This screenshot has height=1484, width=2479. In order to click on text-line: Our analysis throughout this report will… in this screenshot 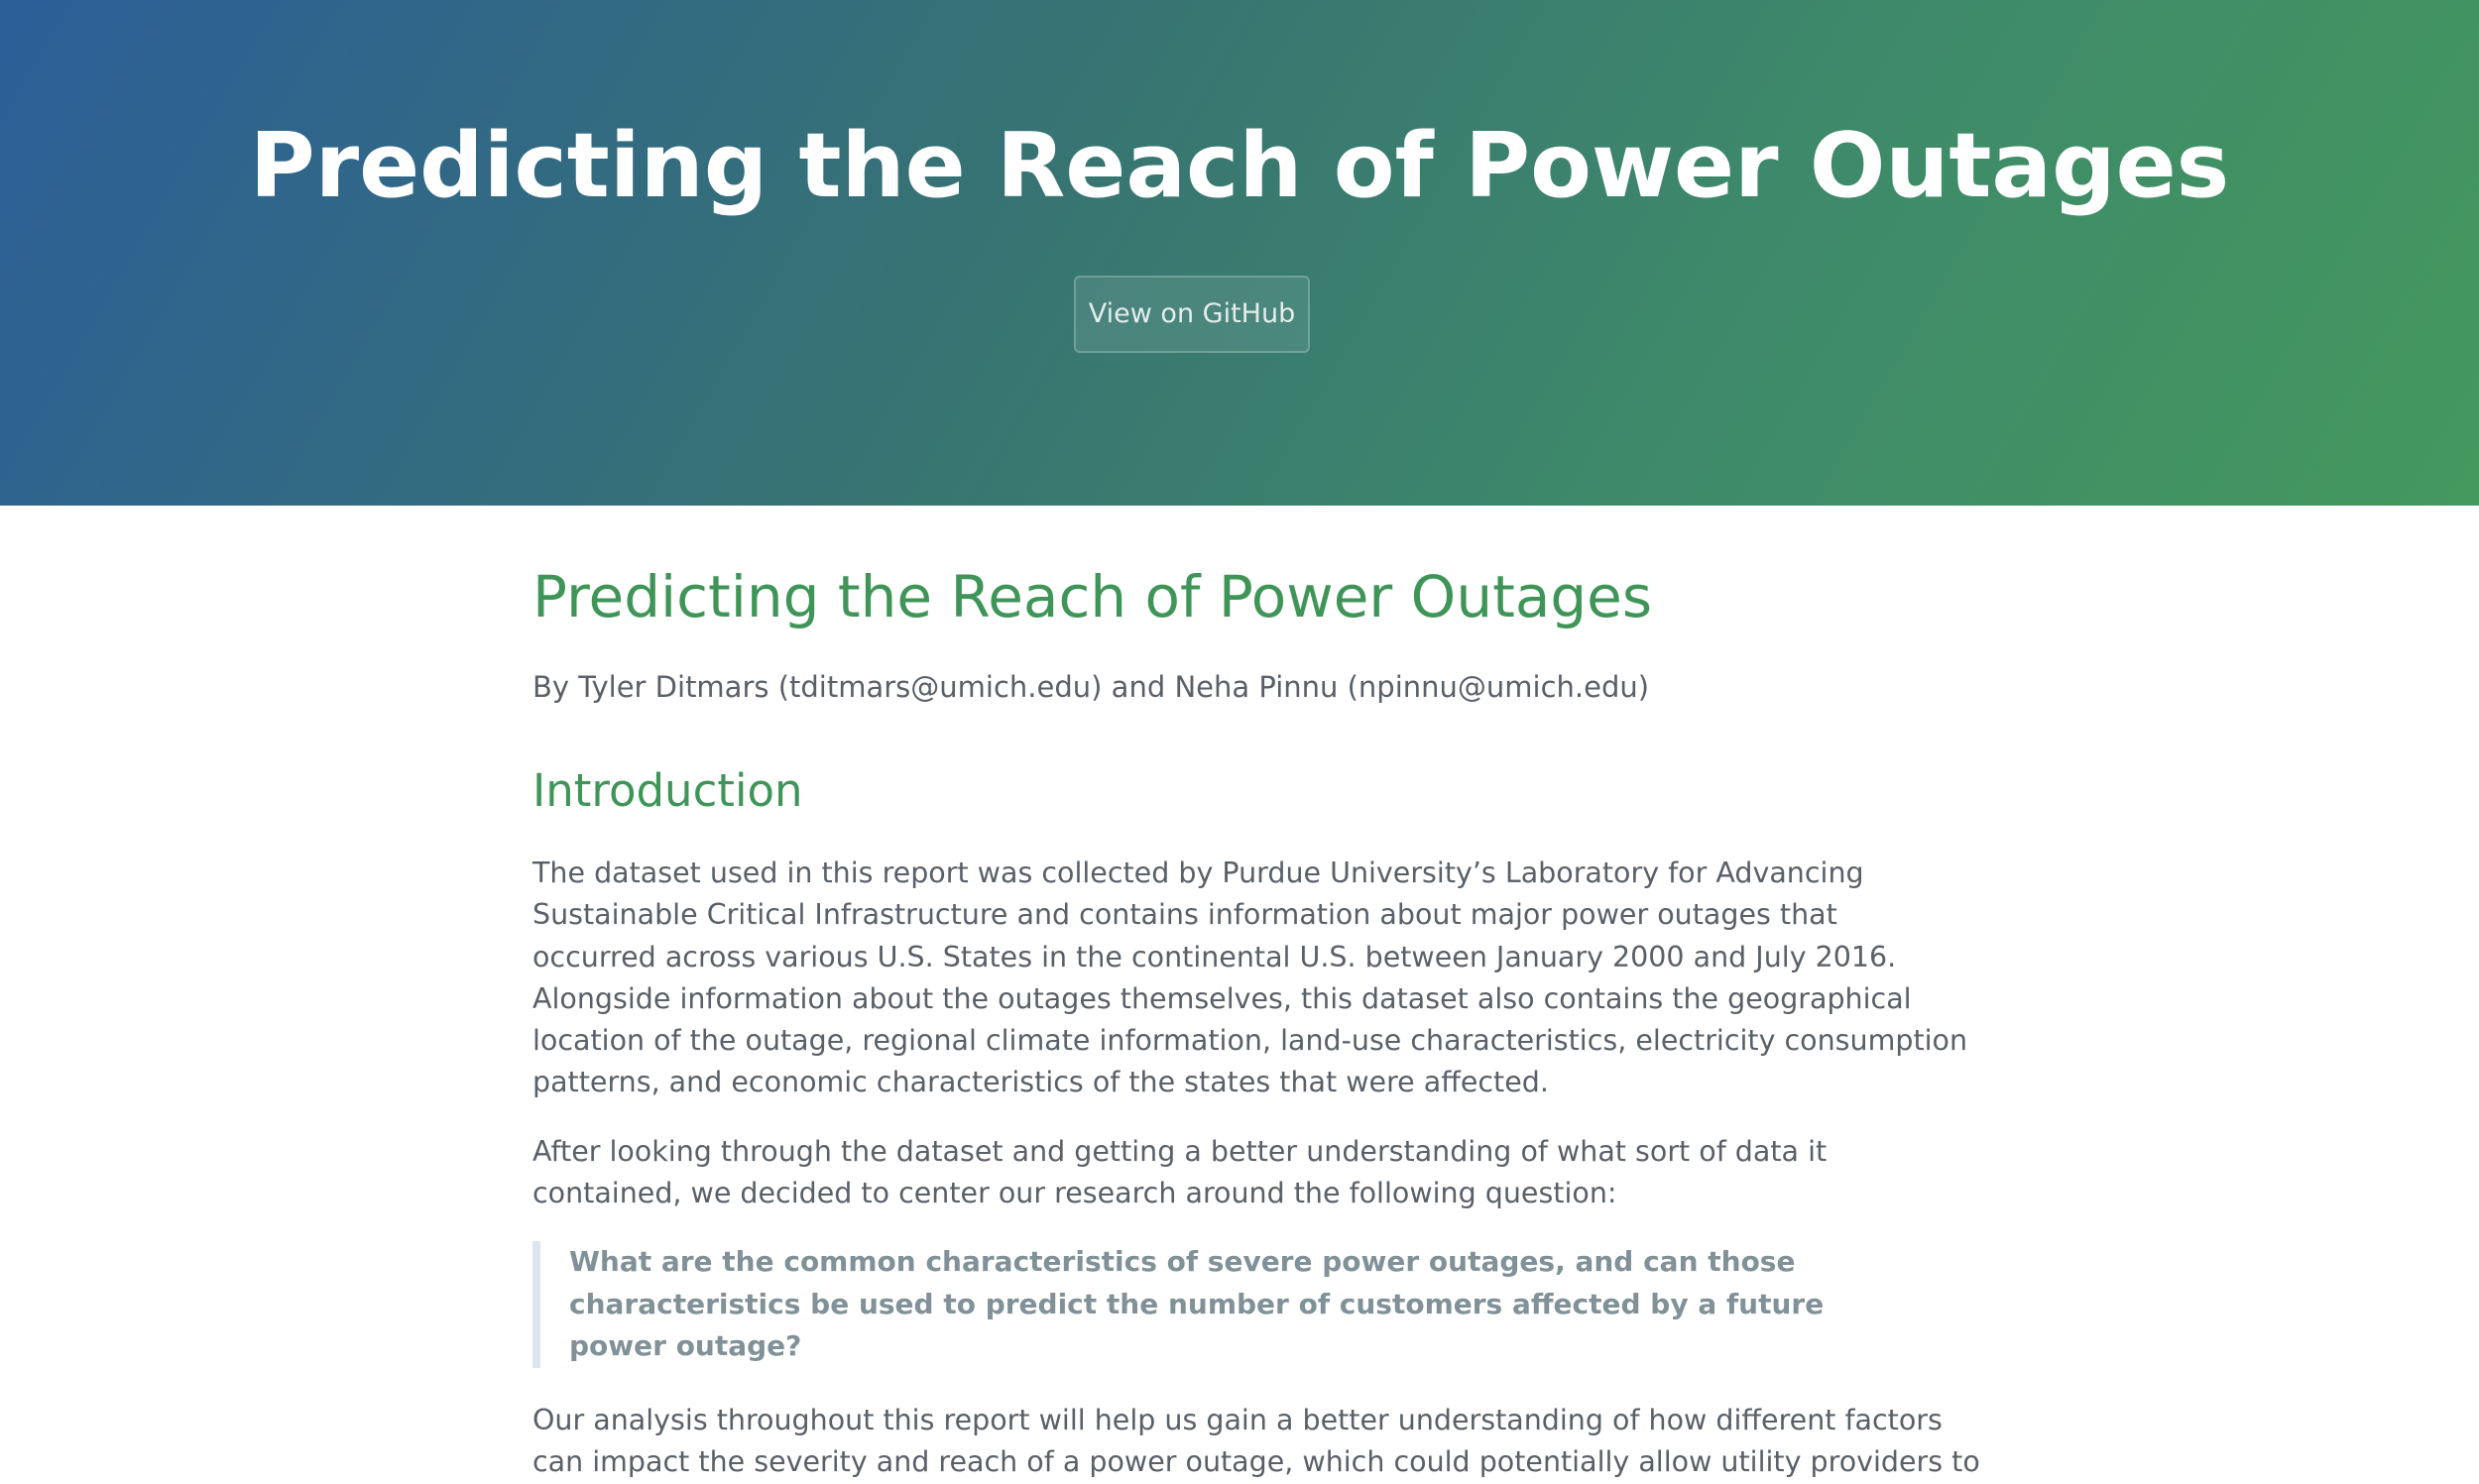, I will do `click(1237, 1420)`.